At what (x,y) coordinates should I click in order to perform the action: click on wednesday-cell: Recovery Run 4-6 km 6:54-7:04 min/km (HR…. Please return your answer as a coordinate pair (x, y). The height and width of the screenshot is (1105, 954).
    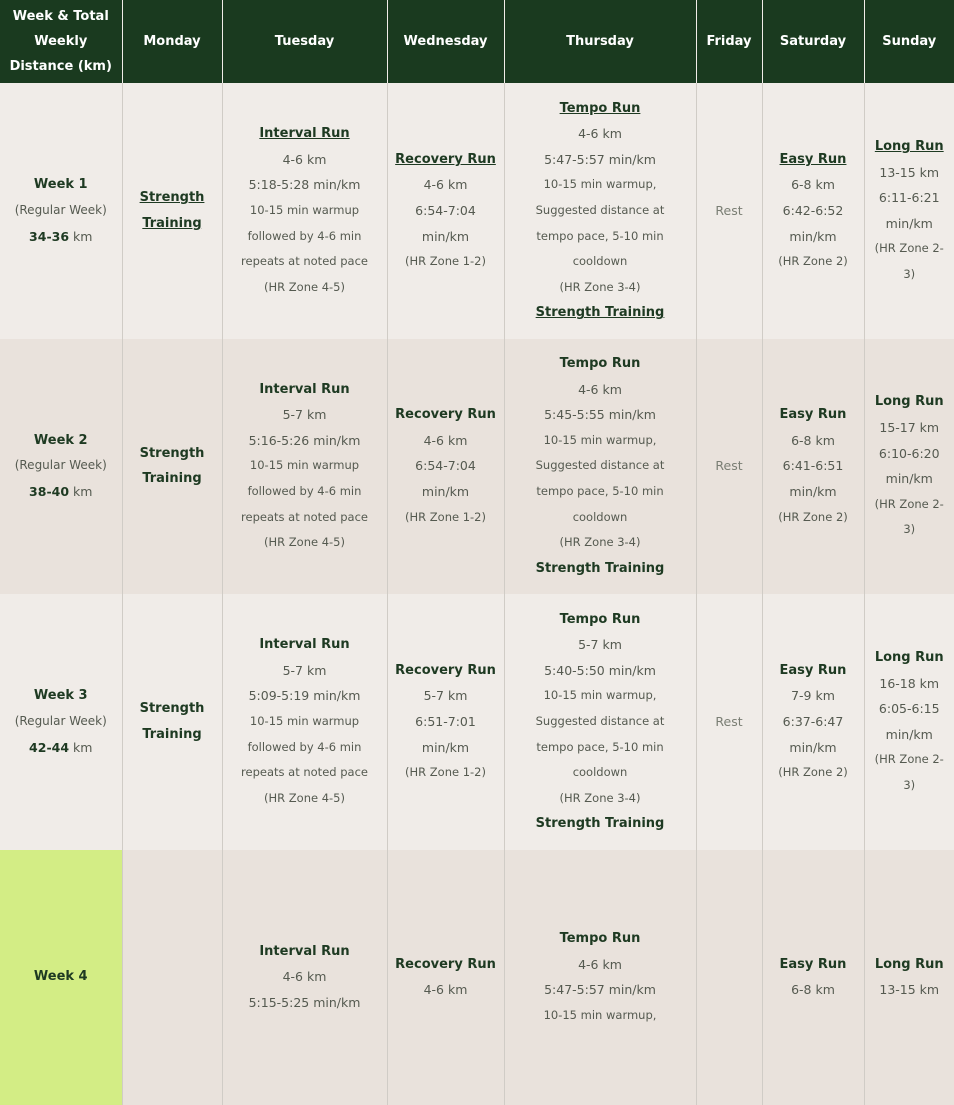
    Looking at the image, I should click on (445, 467).